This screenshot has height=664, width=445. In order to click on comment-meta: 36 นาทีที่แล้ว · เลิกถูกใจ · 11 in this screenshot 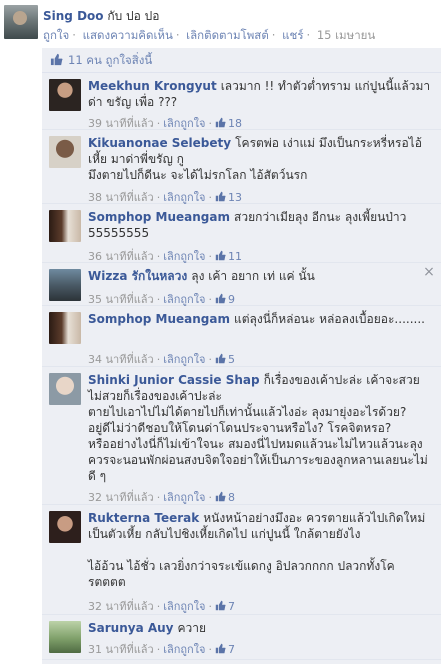, I will do `click(165, 256)`.